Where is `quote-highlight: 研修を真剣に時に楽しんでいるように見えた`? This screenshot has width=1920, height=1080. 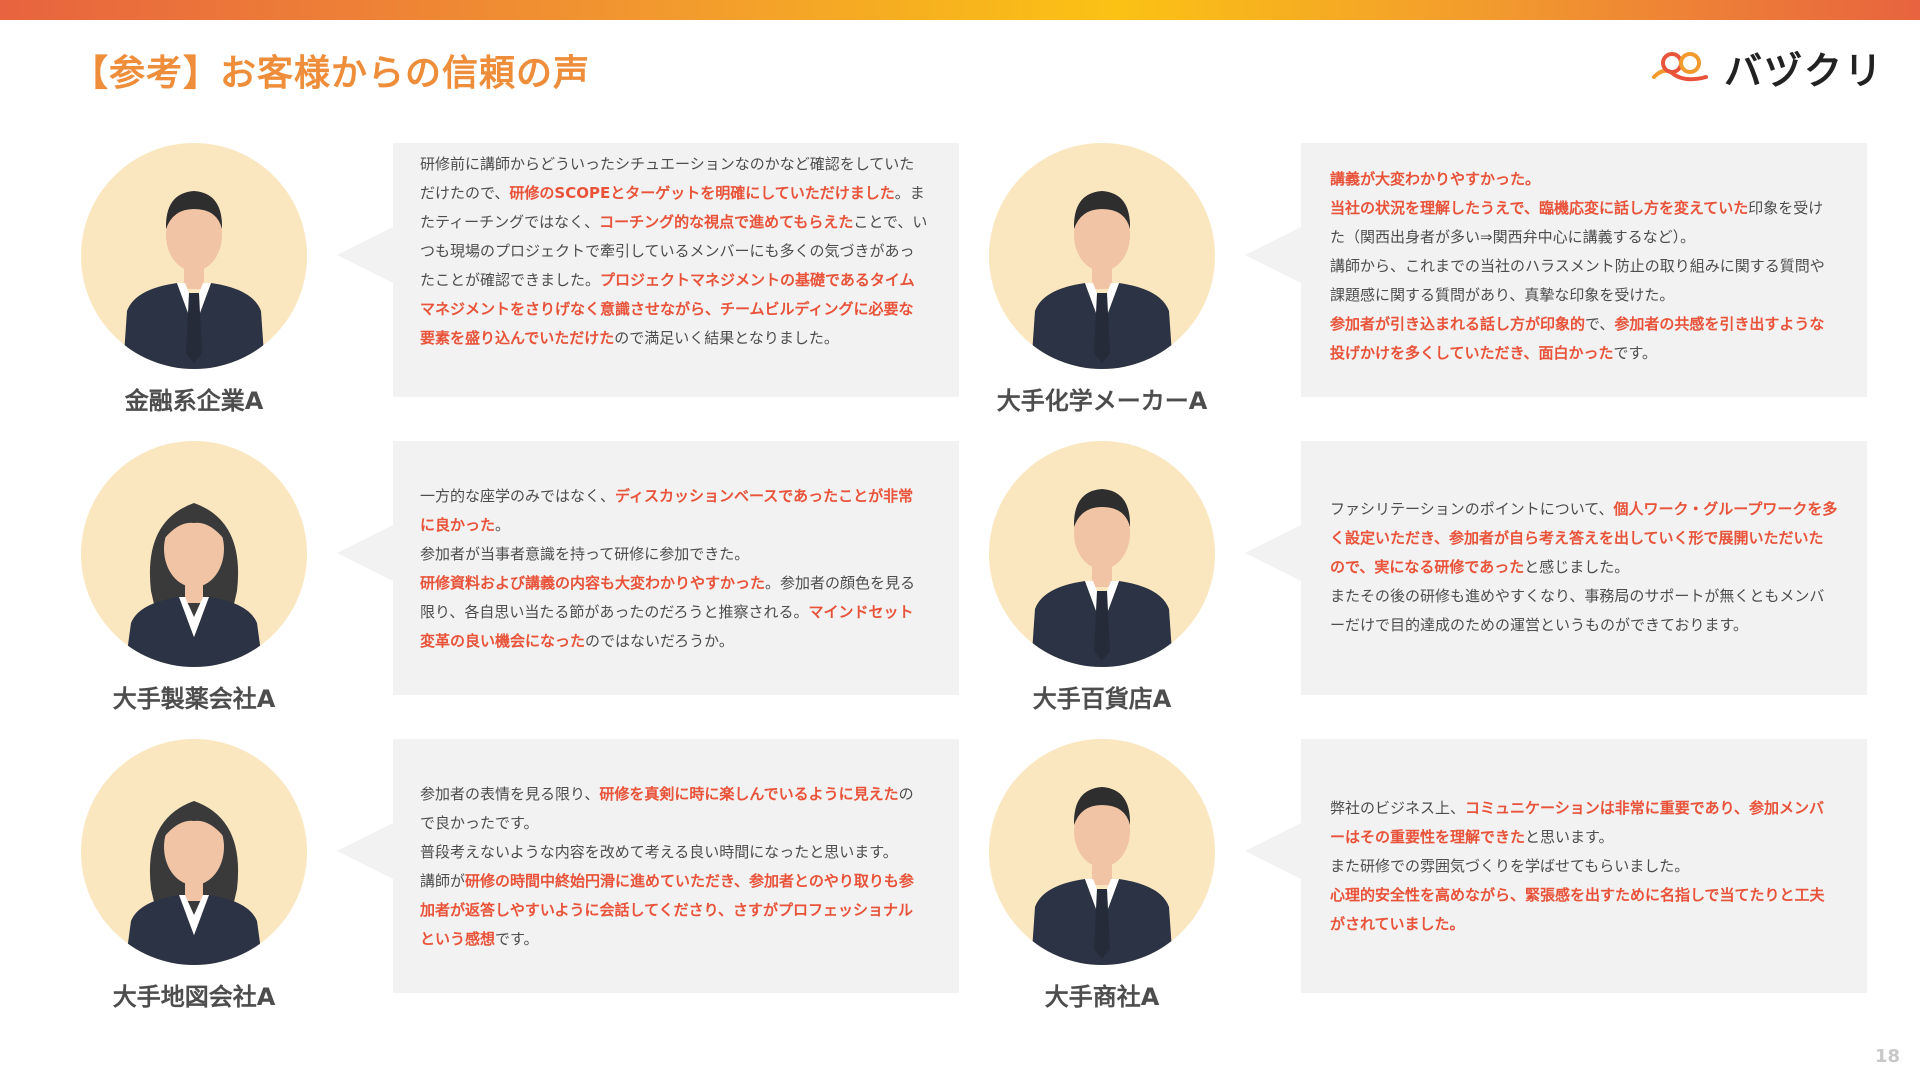 quote-highlight: 研修を真剣に時に楽しんでいるように見えた is located at coordinates (749, 794).